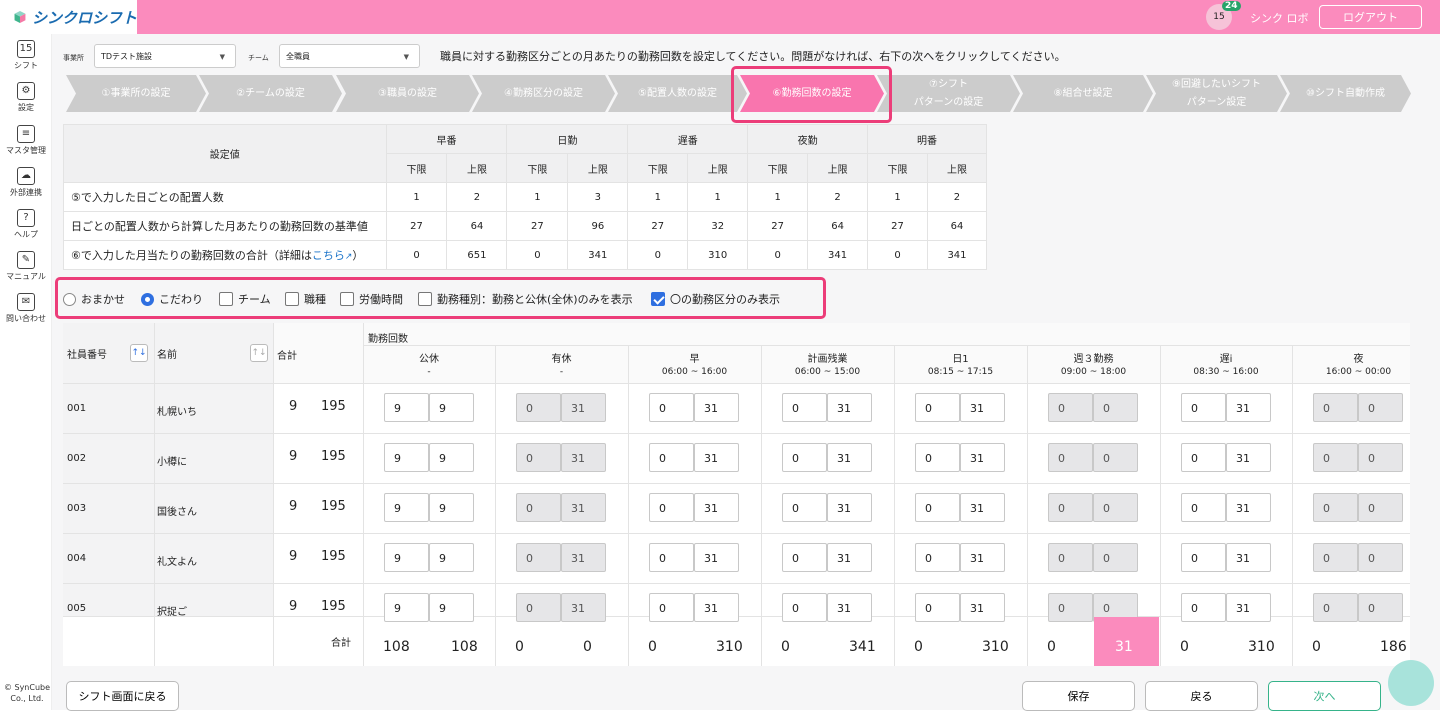 The height and width of the screenshot is (711, 1440). Describe the element at coordinates (1201, 696) in the screenshot. I see `back-button: 戻る` at that location.